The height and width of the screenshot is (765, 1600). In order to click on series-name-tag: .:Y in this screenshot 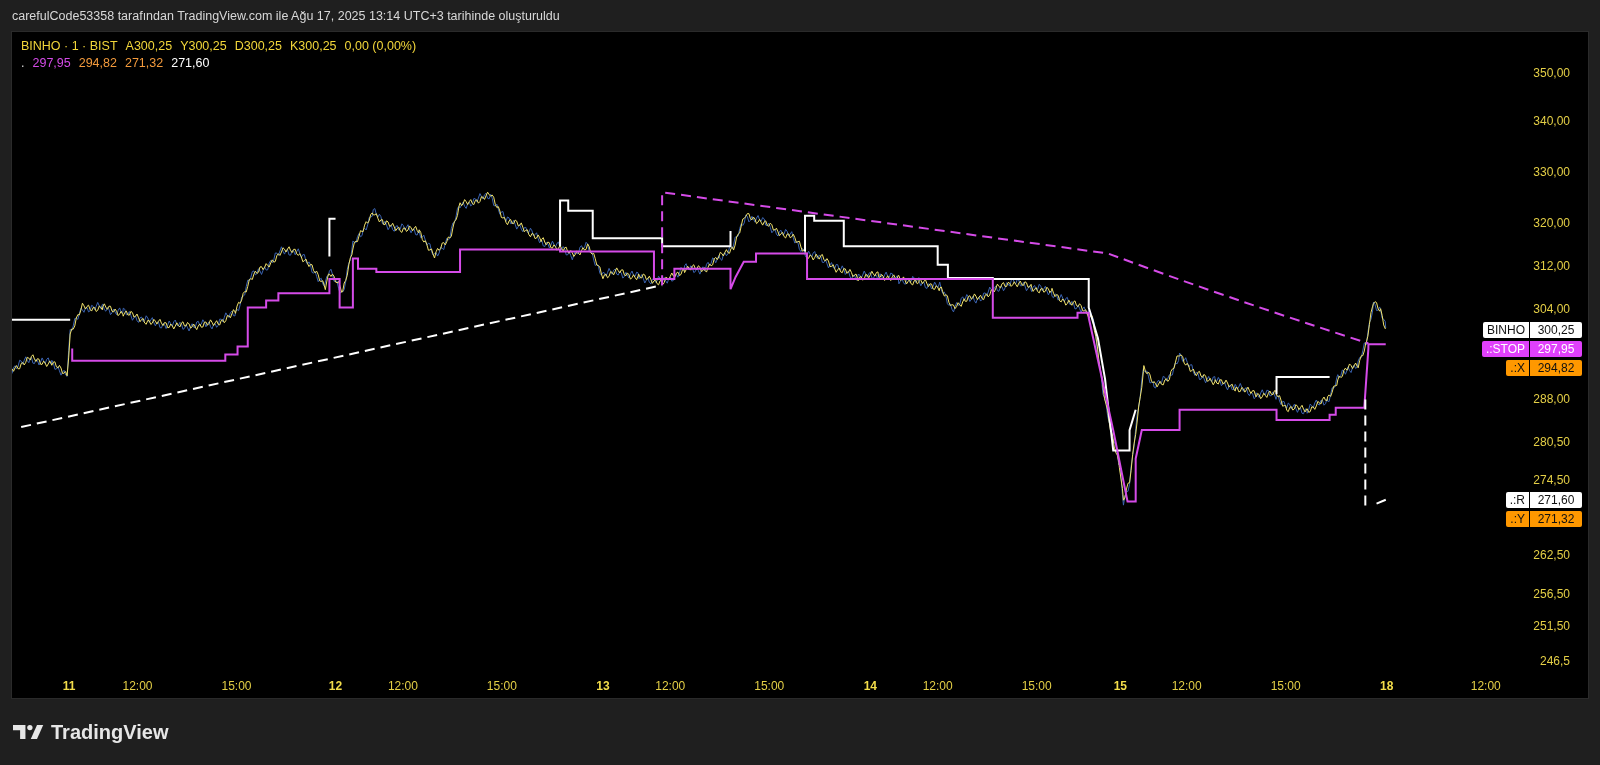, I will do `click(1517, 518)`.